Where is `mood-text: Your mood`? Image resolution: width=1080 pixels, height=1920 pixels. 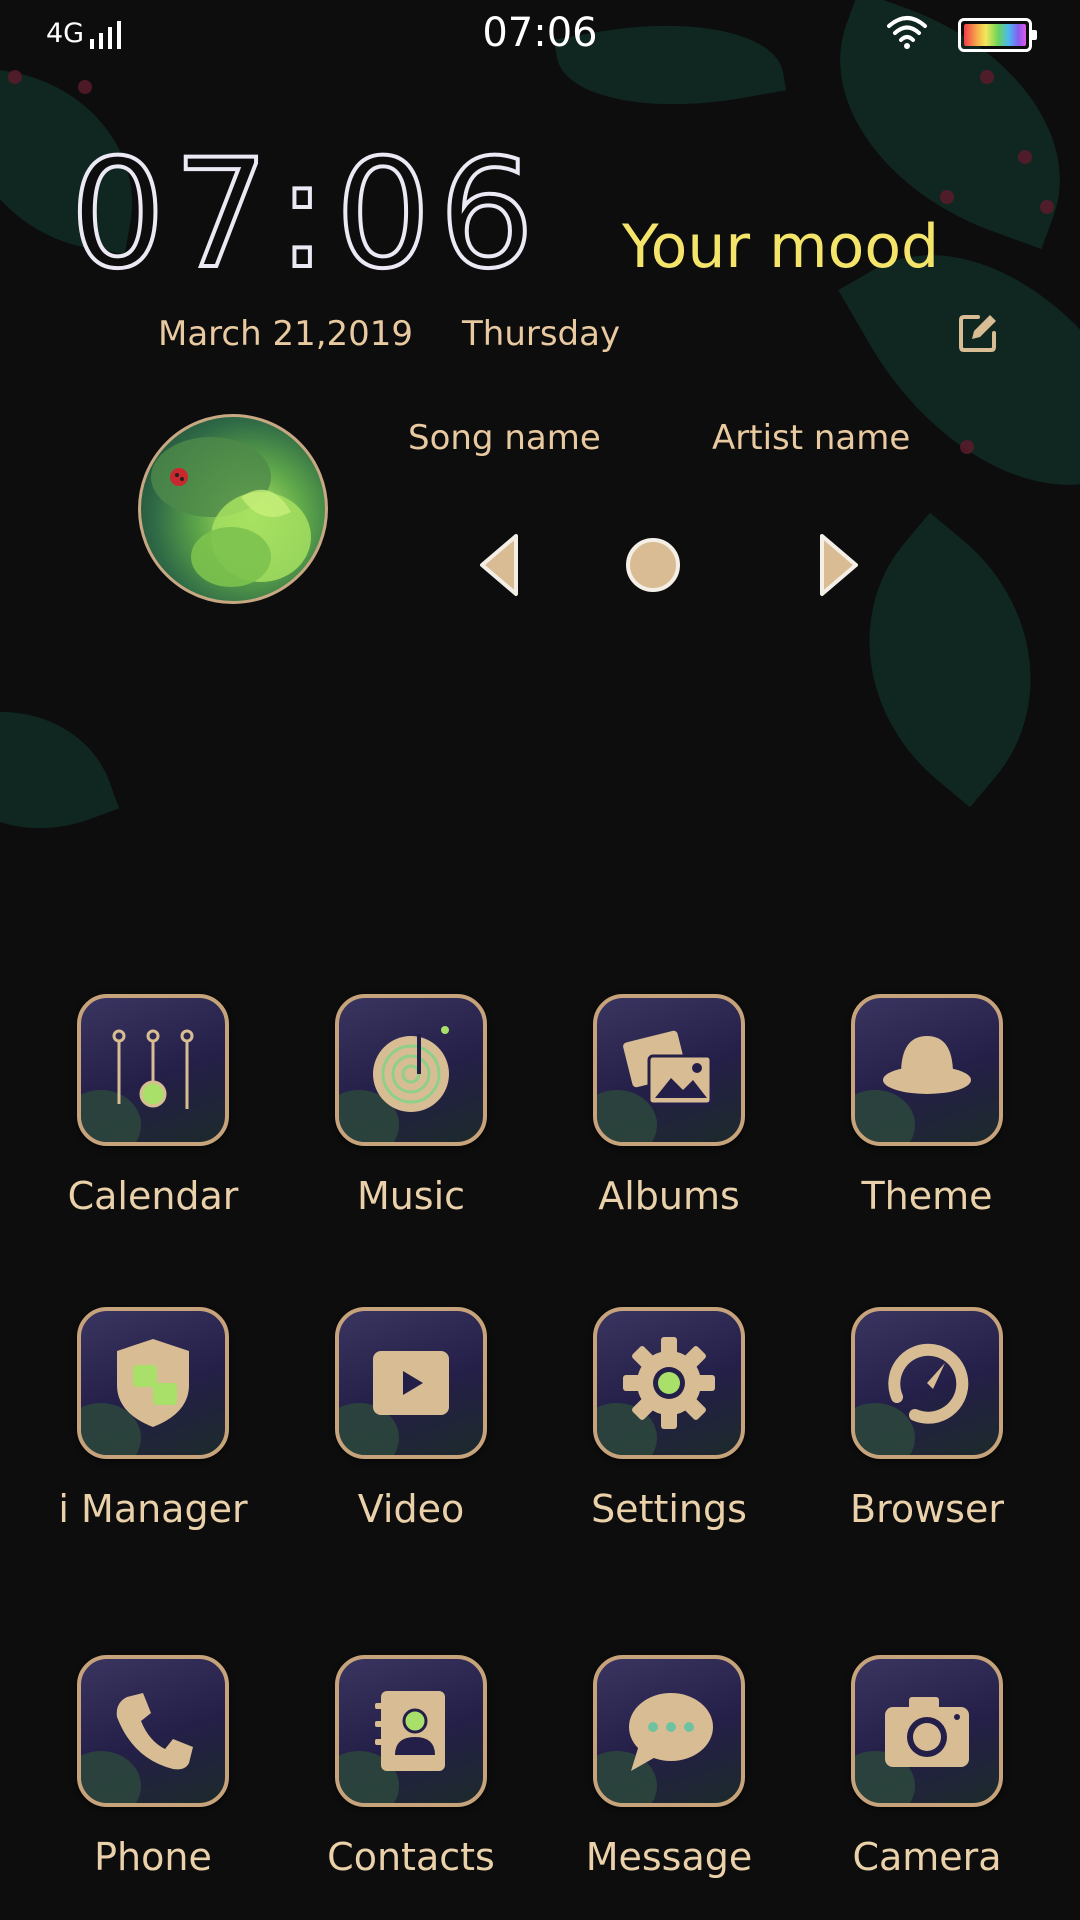
mood-text: Your mood is located at coordinates (780, 247).